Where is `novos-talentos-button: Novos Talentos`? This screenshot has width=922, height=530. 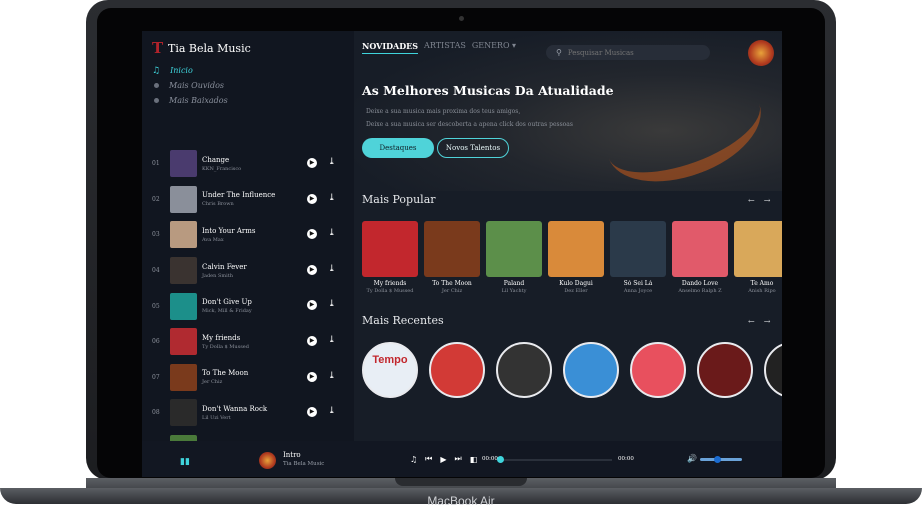
novos-talentos-button: Novos Talentos is located at coordinates (473, 148).